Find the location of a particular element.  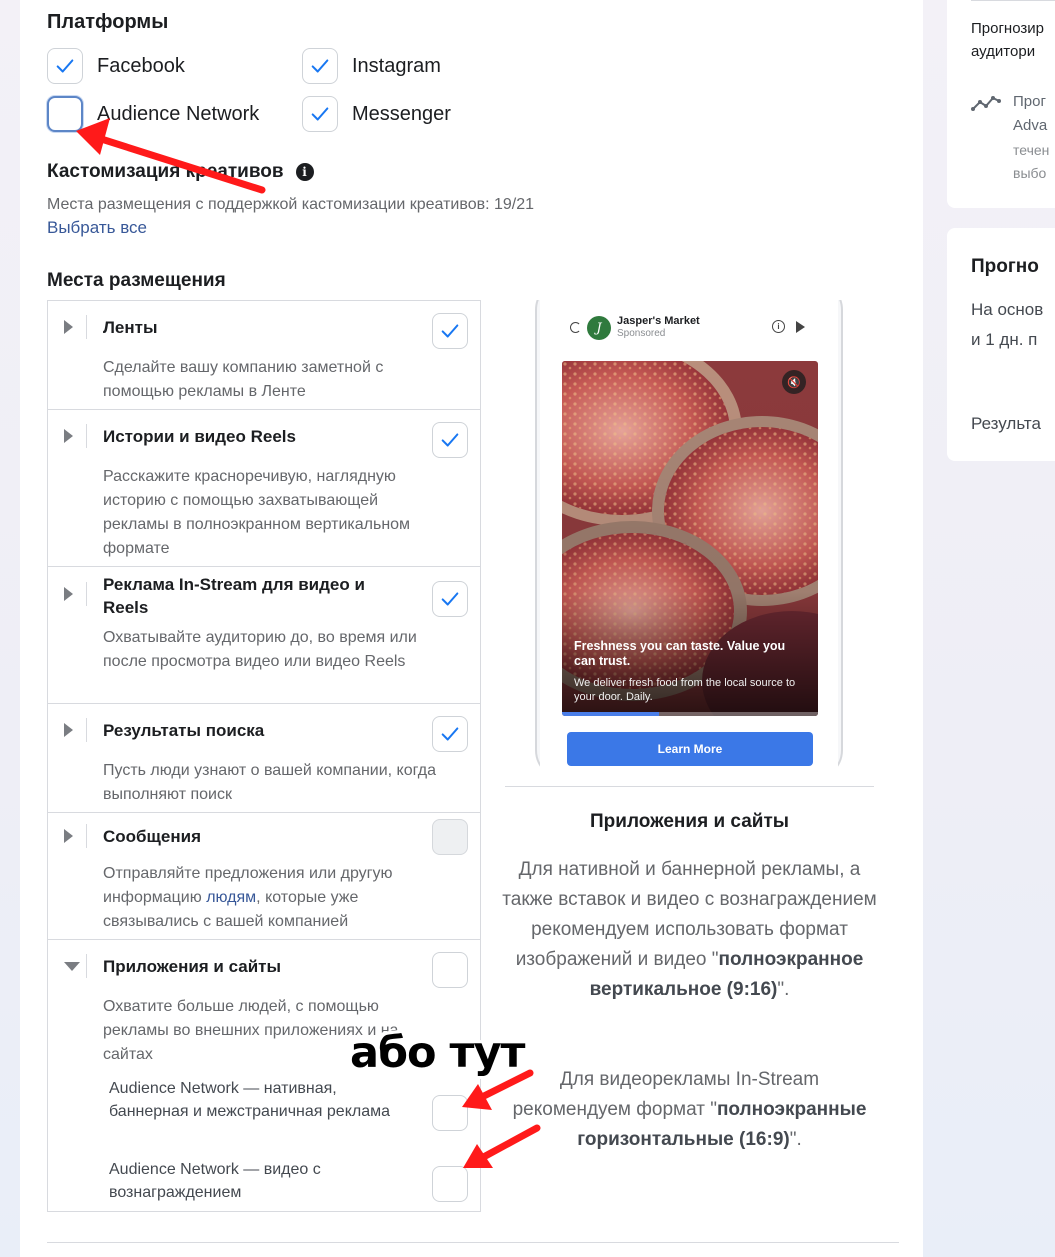

customization-title: Кастомизация креативов is located at coordinates (165, 171).